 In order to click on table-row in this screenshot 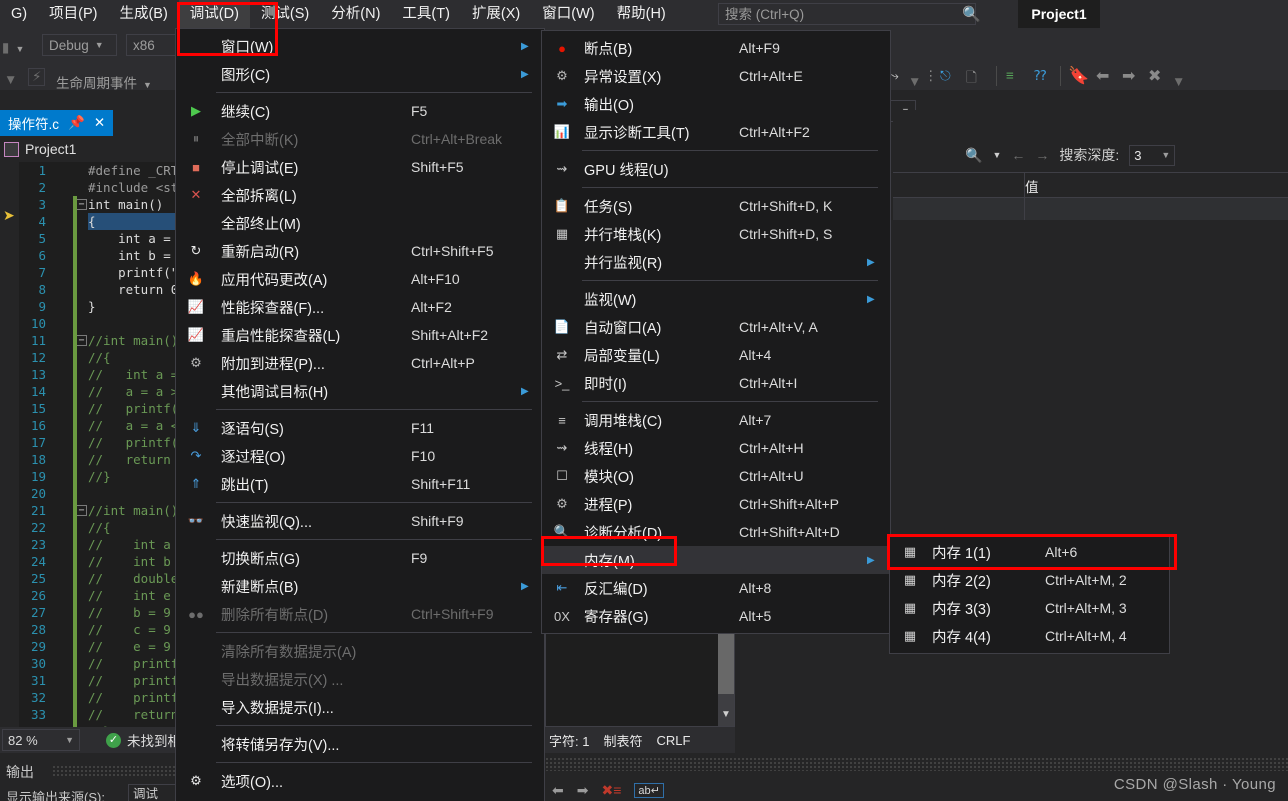, I will do `click(1090, 209)`.